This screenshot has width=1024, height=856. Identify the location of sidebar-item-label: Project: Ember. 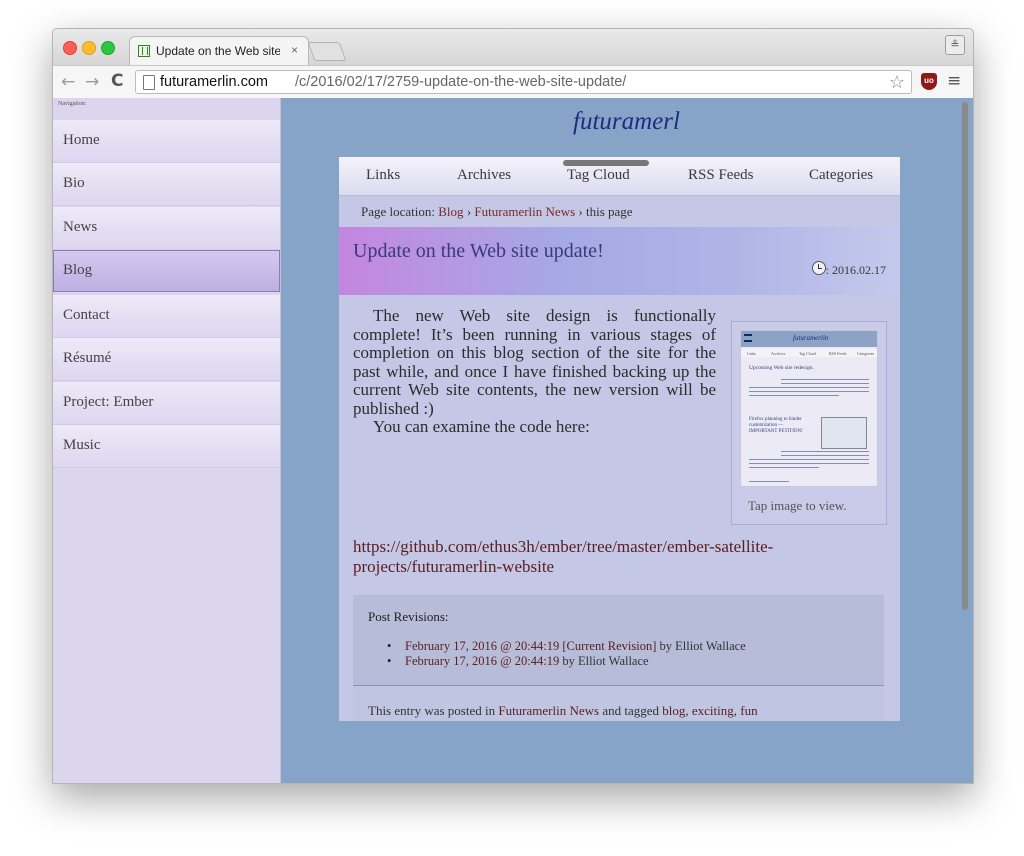
(108, 402).